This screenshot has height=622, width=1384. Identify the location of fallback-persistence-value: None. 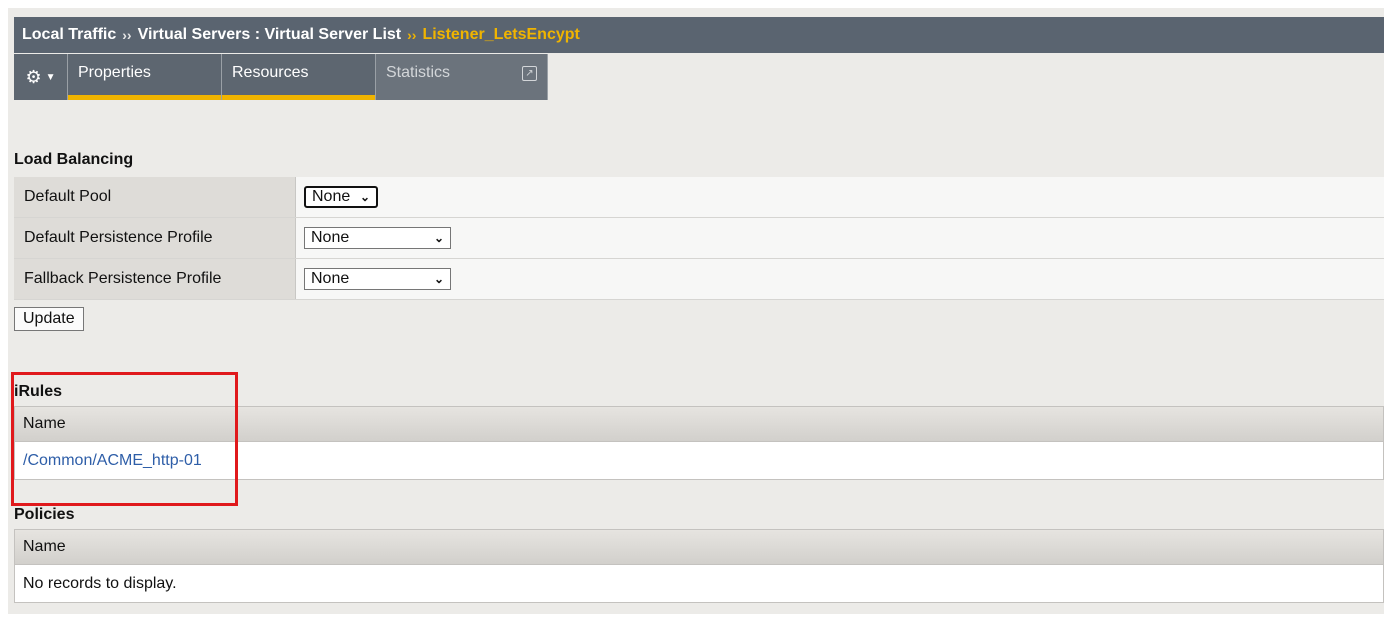
(330, 278).